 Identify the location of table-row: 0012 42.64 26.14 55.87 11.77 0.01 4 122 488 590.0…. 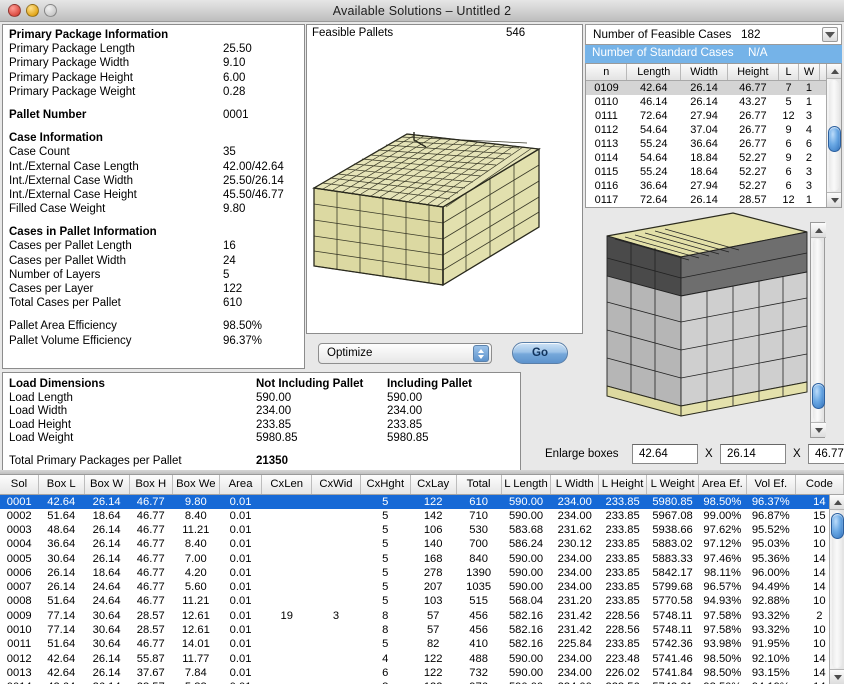
(422, 658).